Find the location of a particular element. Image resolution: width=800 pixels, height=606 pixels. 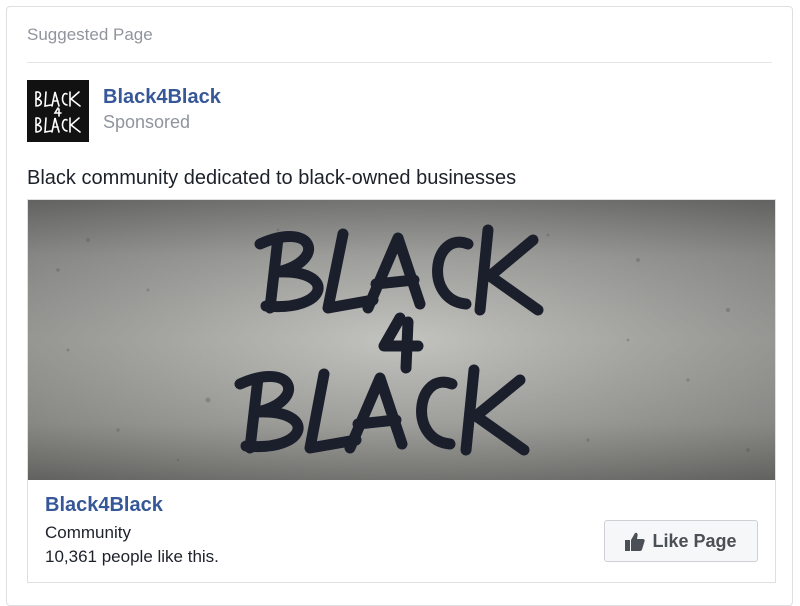

like-page-label: Like Page is located at coordinates (694, 540).